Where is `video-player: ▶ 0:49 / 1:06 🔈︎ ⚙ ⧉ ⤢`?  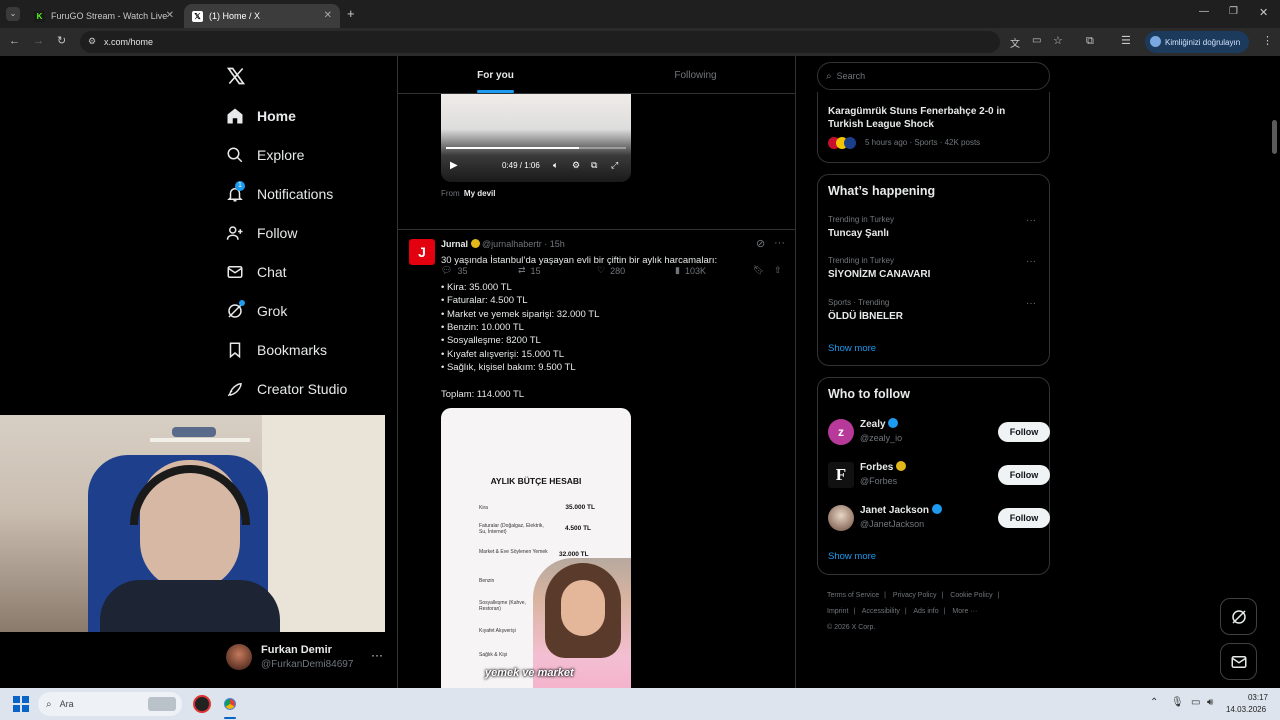
video-player: ▶ 0:49 / 1:06 🔈︎ ⚙ ⧉ ⤢ is located at coordinates (536, 138).